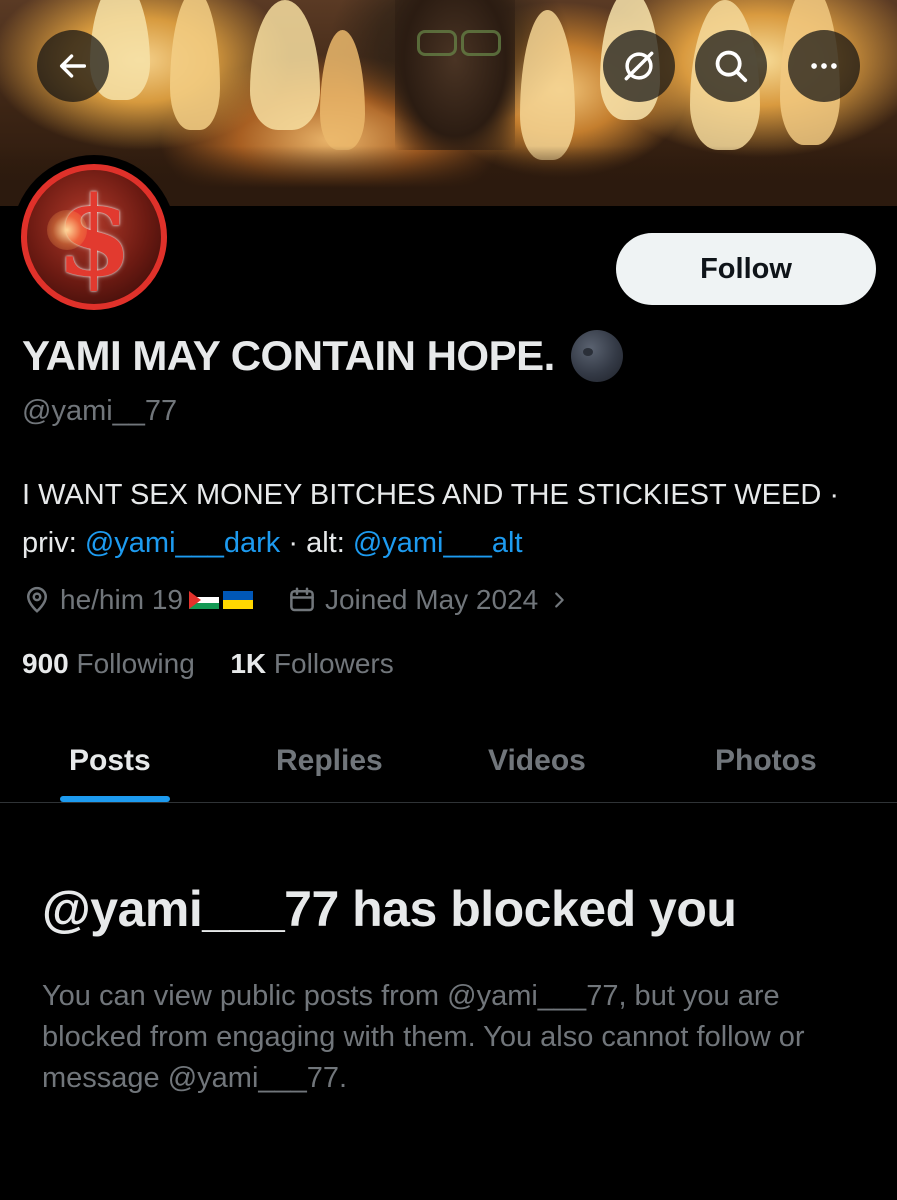  I want to click on more-icon, so click(824, 66).